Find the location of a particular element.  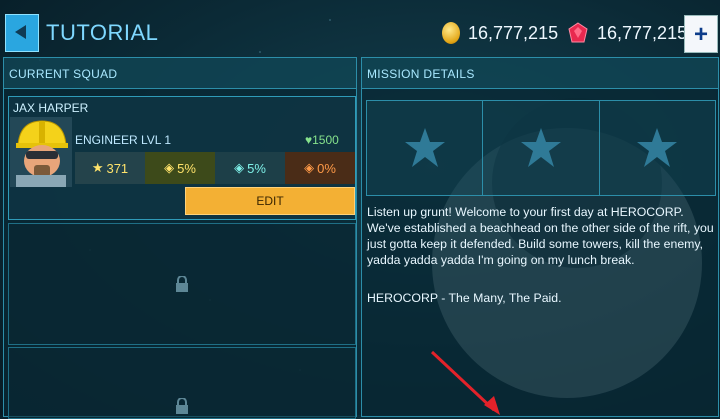

plus-icon: + is located at coordinates (700, 34).